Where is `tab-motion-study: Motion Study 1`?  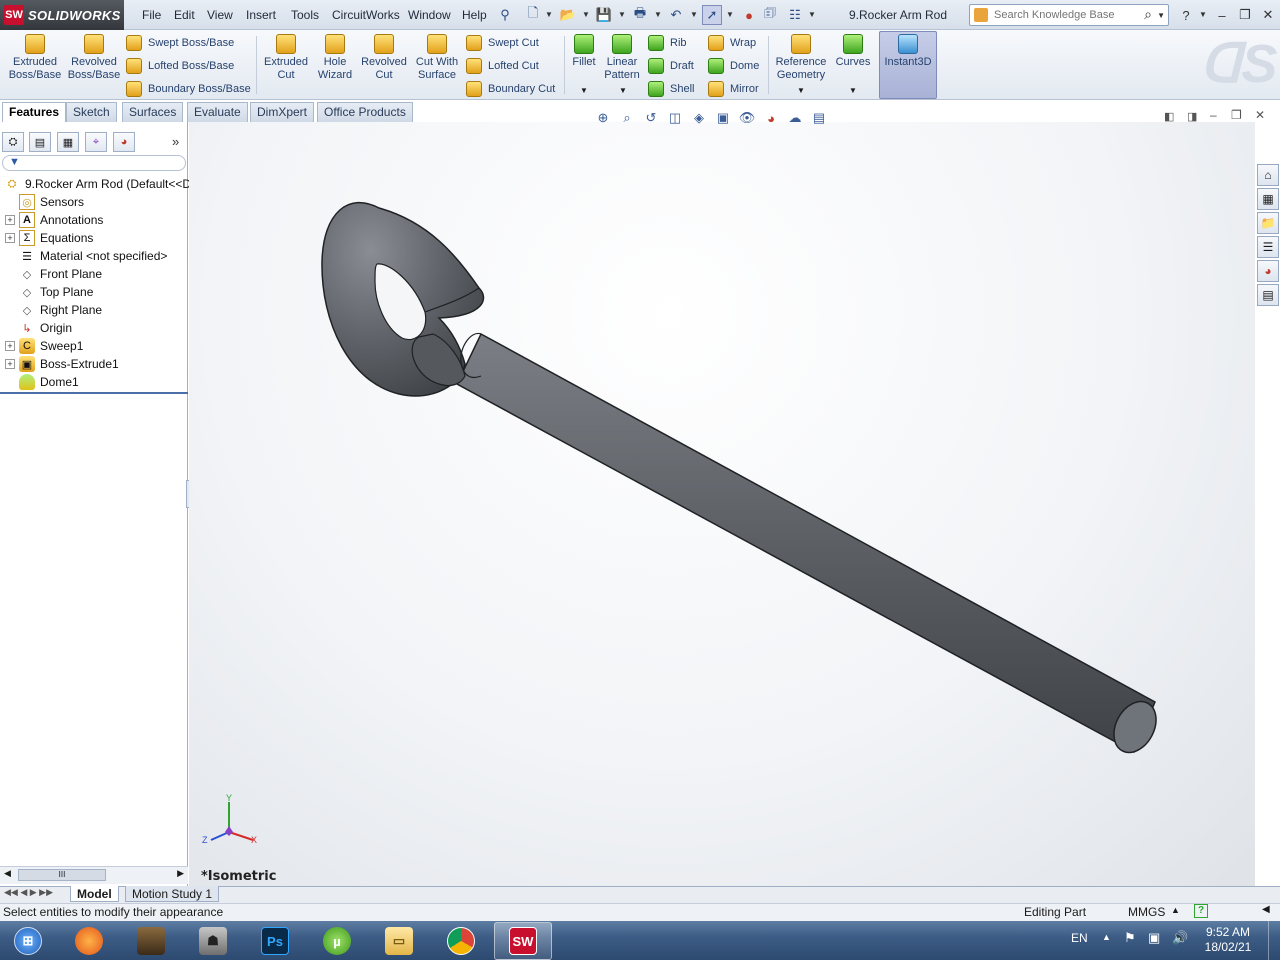 tab-motion-study: Motion Study 1 is located at coordinates (172, 894).